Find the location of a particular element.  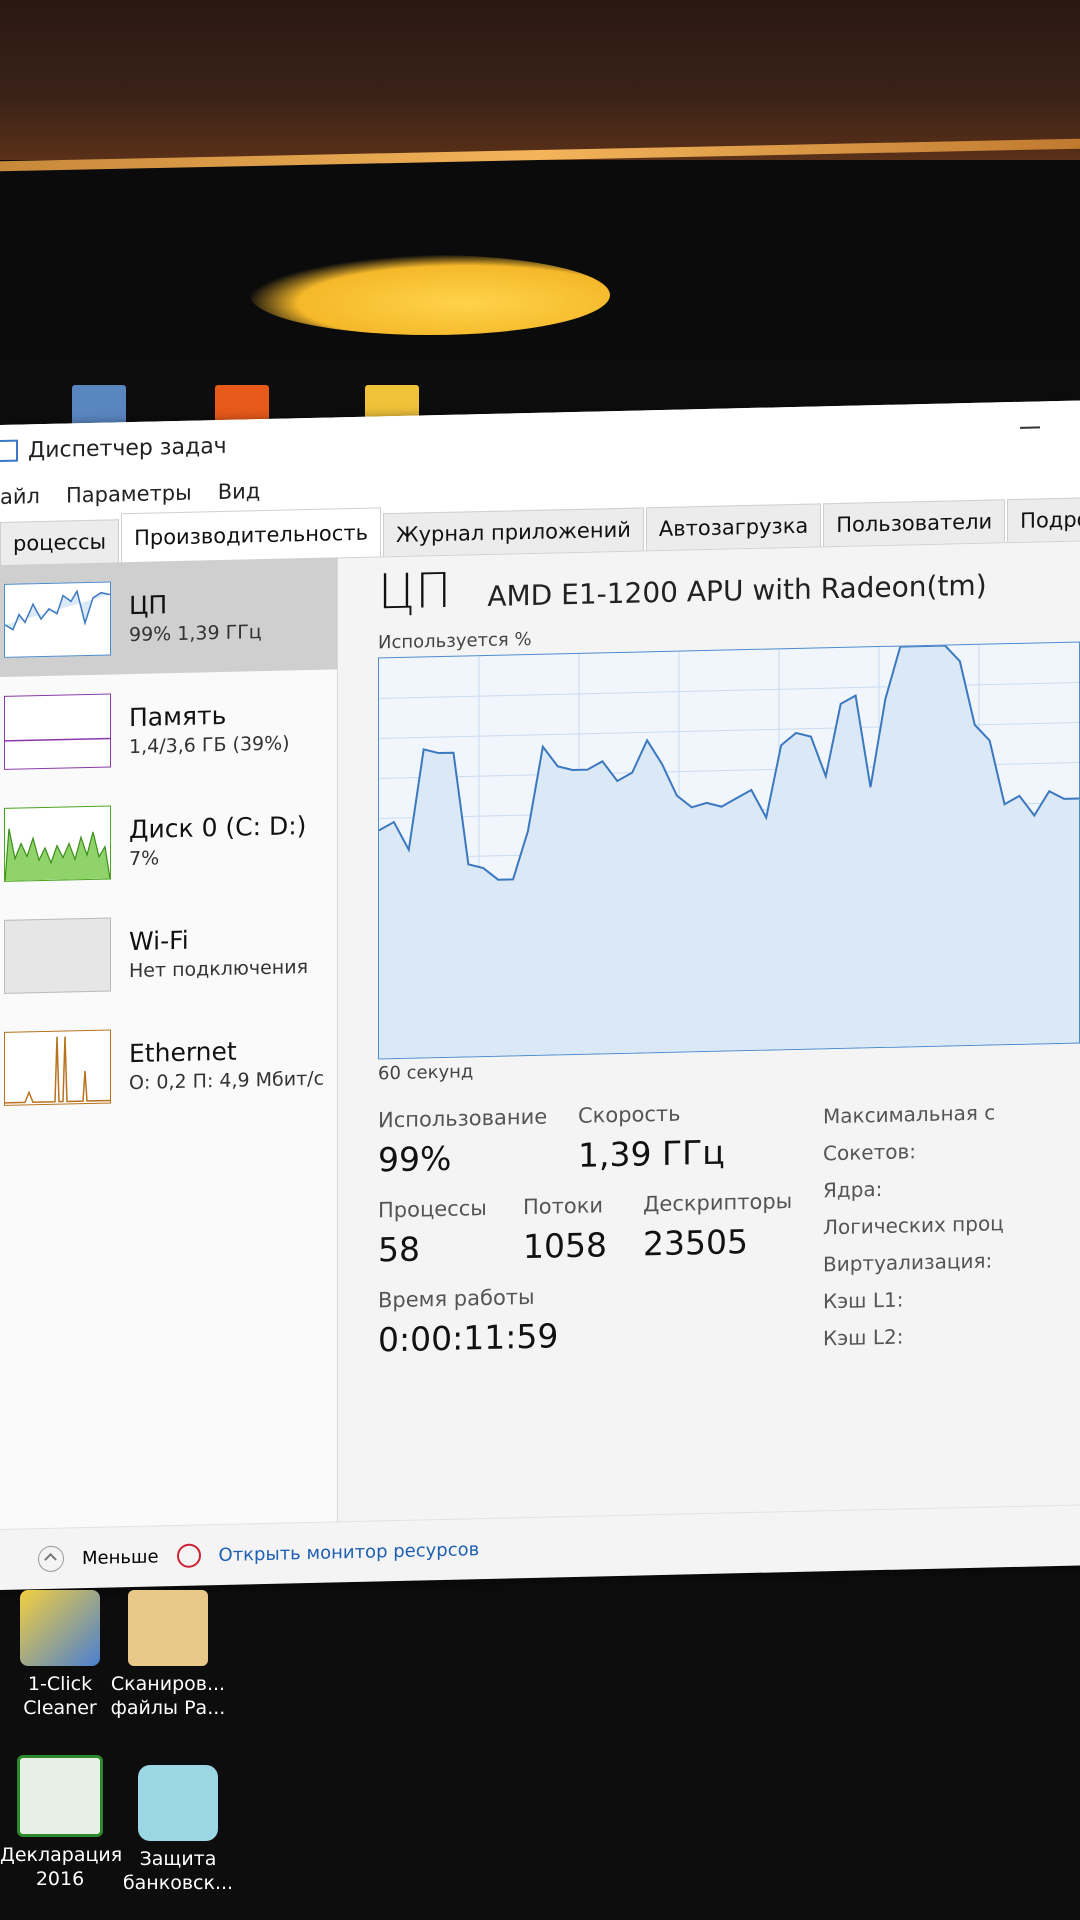

stat-speed-label: Скорость is located at coordinates (629, 1114).